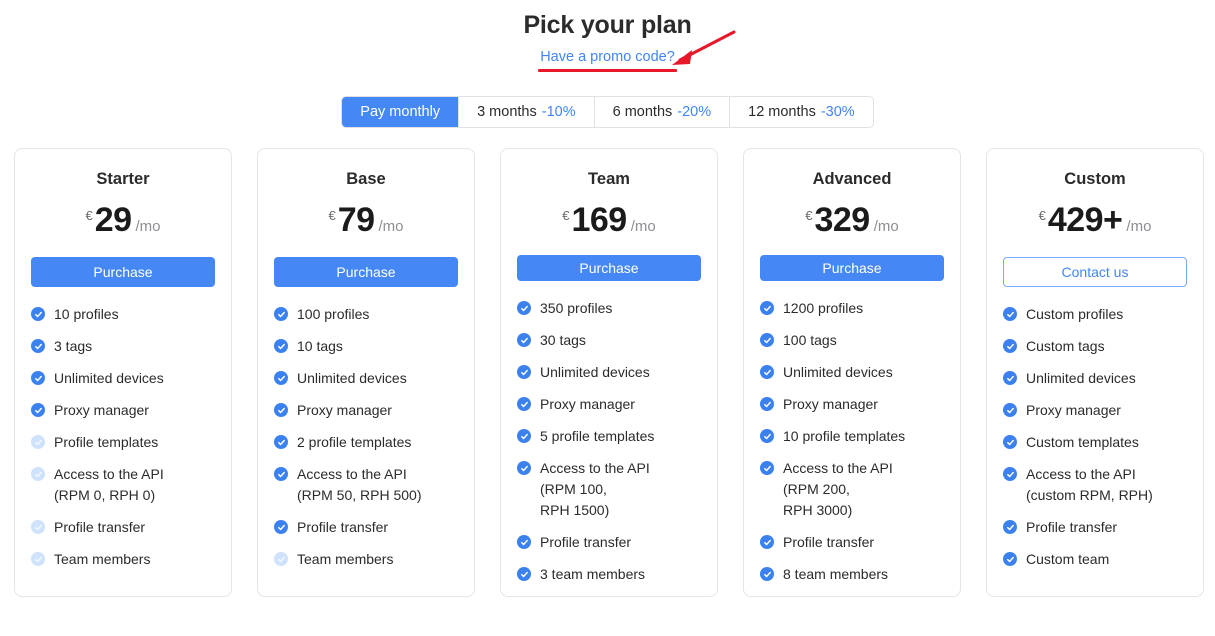  I want to click on contact-us-button: Contact us, so click(1095, 272).